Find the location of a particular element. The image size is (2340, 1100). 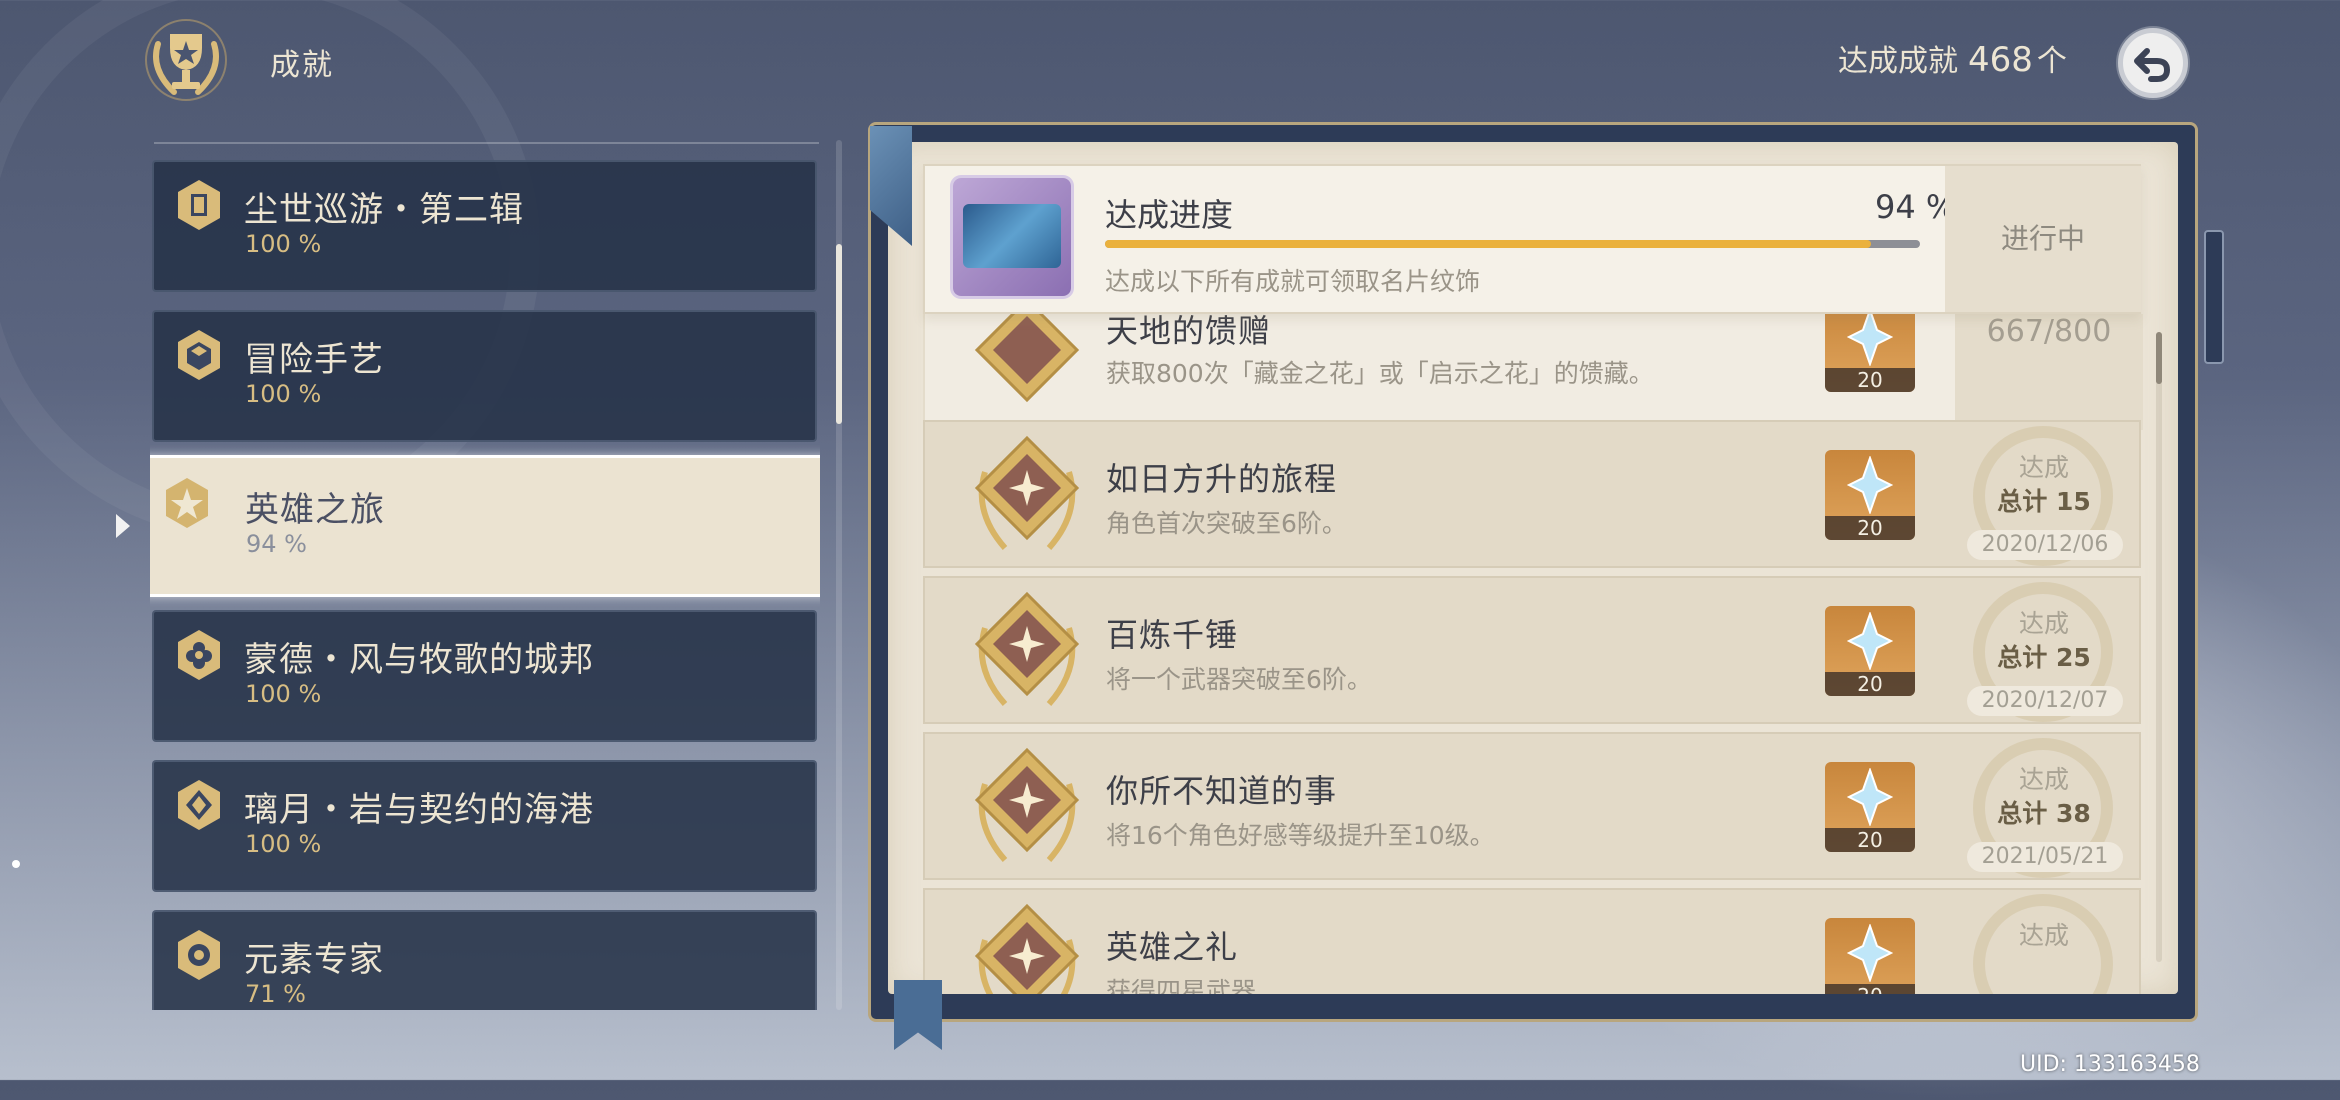

category-item: 冒险手艺 100 % is located at coordinates (484, 376).